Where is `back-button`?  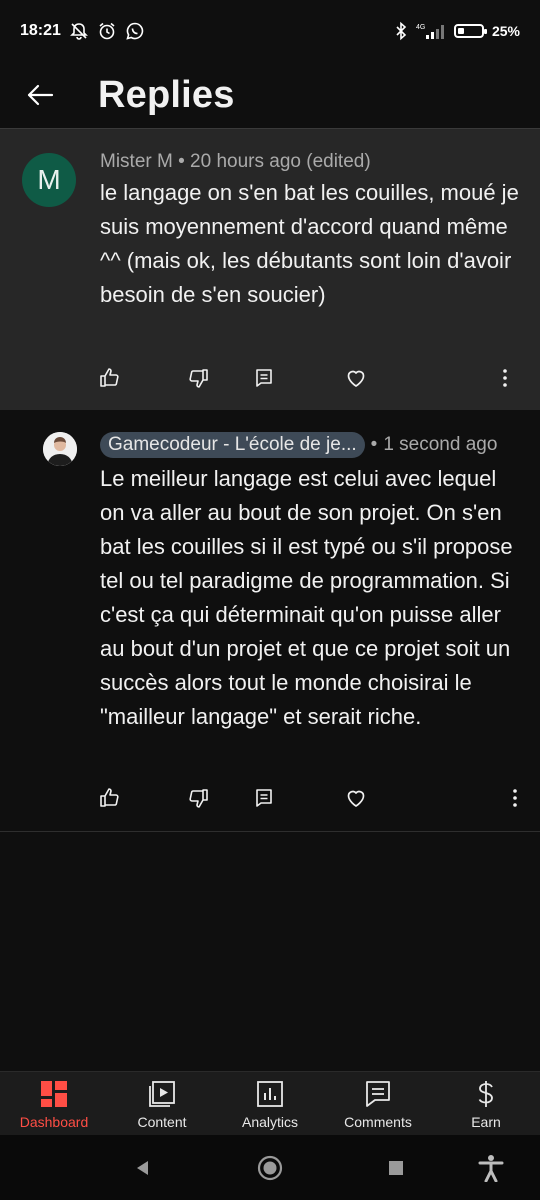
back-button is located at coordinates (40, 95).